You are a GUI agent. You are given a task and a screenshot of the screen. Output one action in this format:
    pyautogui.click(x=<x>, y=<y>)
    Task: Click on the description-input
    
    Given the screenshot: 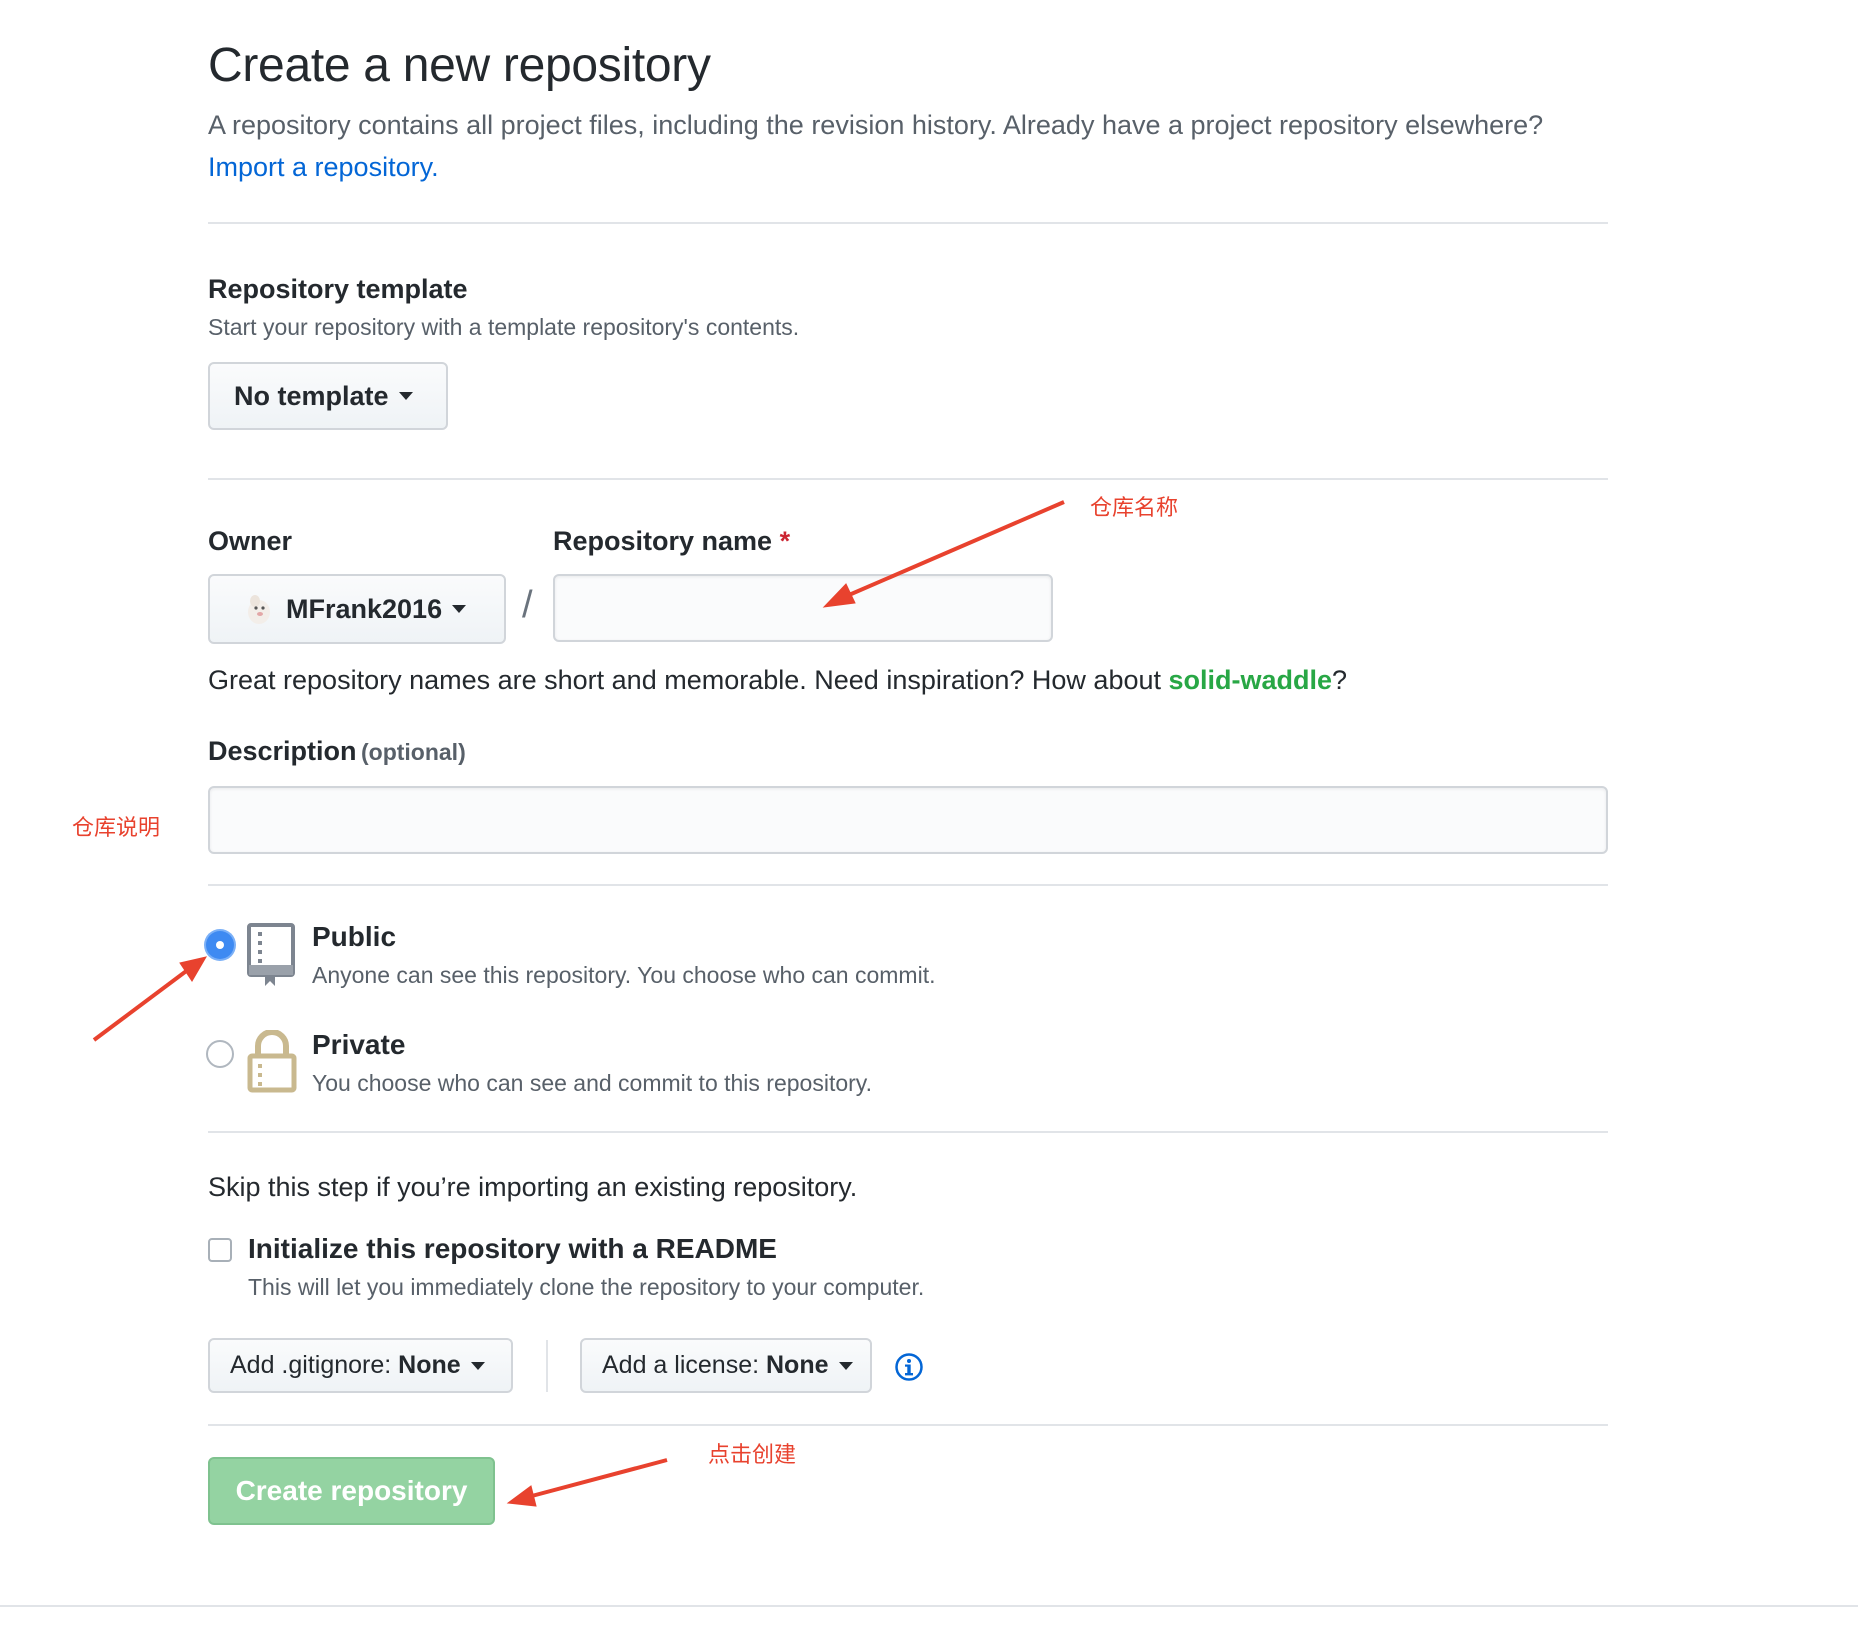 What is the action you would take?
    pyautogui.click(x=908, y=820)
    